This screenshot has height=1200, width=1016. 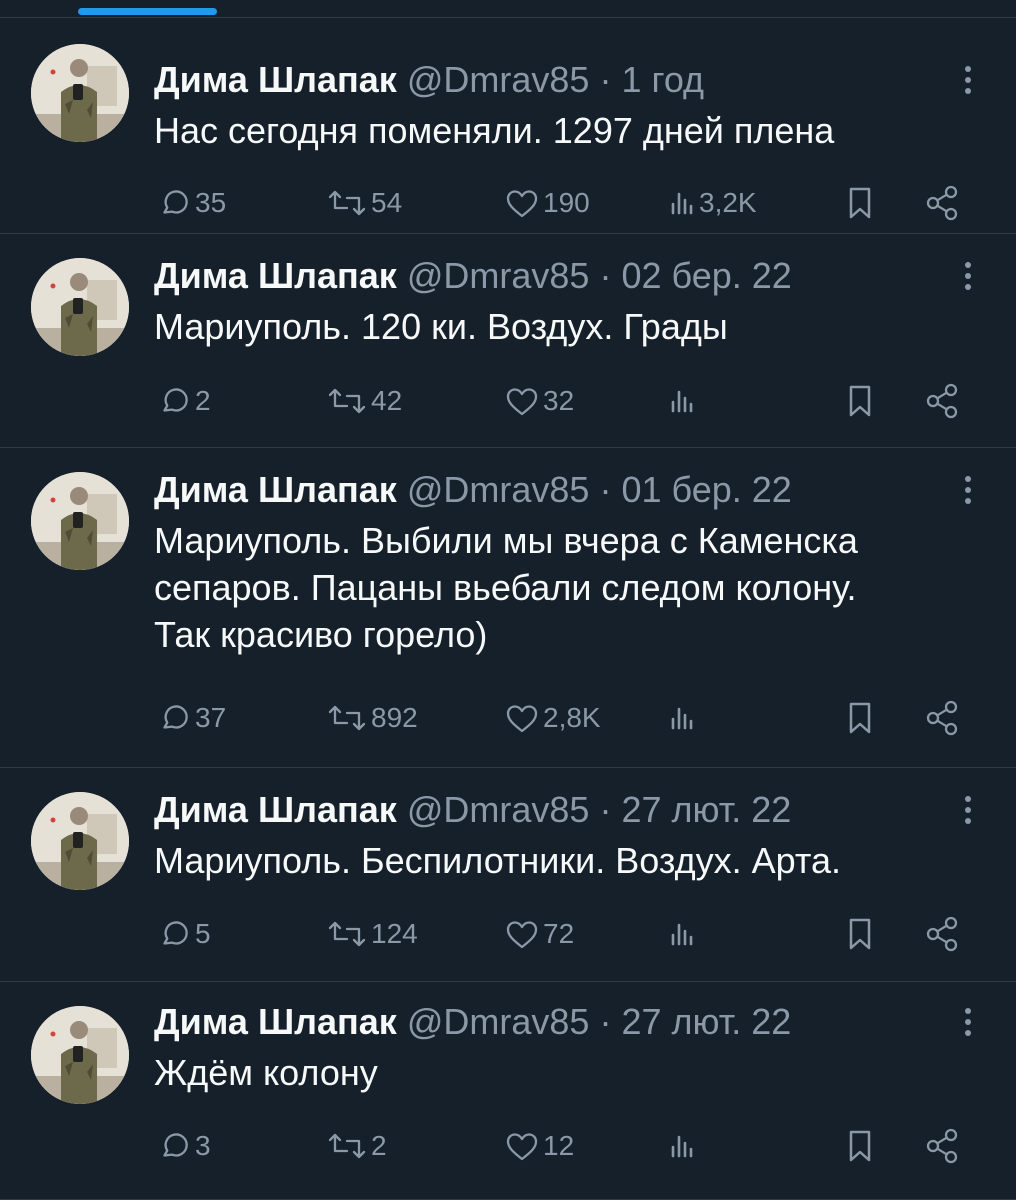 What do you see at coordinates (203, 1145) in the screenshot?
I see `replies-count: 3` at bounding box center [203, 1145].